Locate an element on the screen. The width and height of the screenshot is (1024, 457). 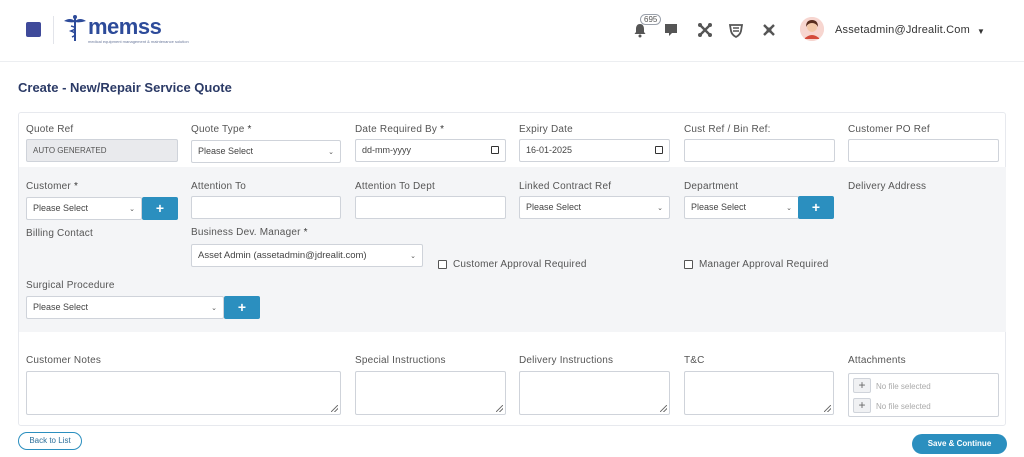
quote-type-select: Please Select ⌄ is located at coordinates (266, 151).